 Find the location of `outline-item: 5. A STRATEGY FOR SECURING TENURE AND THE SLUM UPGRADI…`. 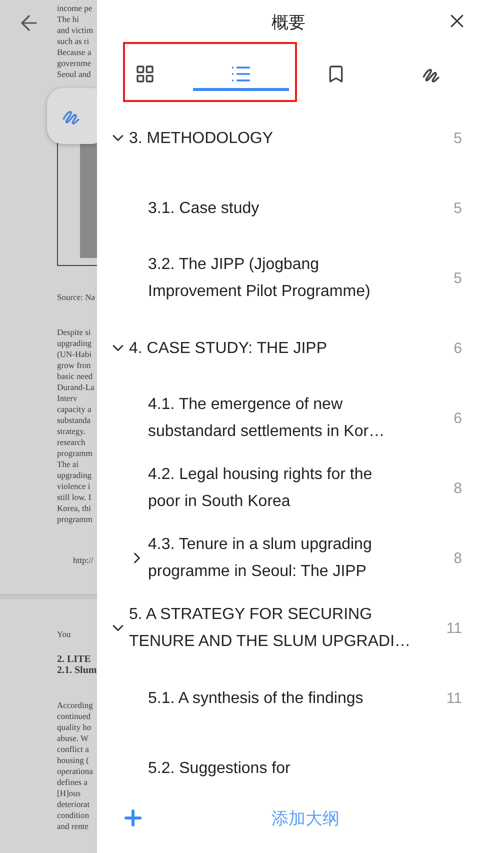

outline-item: 5. A STRATEGY FOR SECURING TENURE AND THE SLUM UPGRADI… is located at coordinates (281, 628).